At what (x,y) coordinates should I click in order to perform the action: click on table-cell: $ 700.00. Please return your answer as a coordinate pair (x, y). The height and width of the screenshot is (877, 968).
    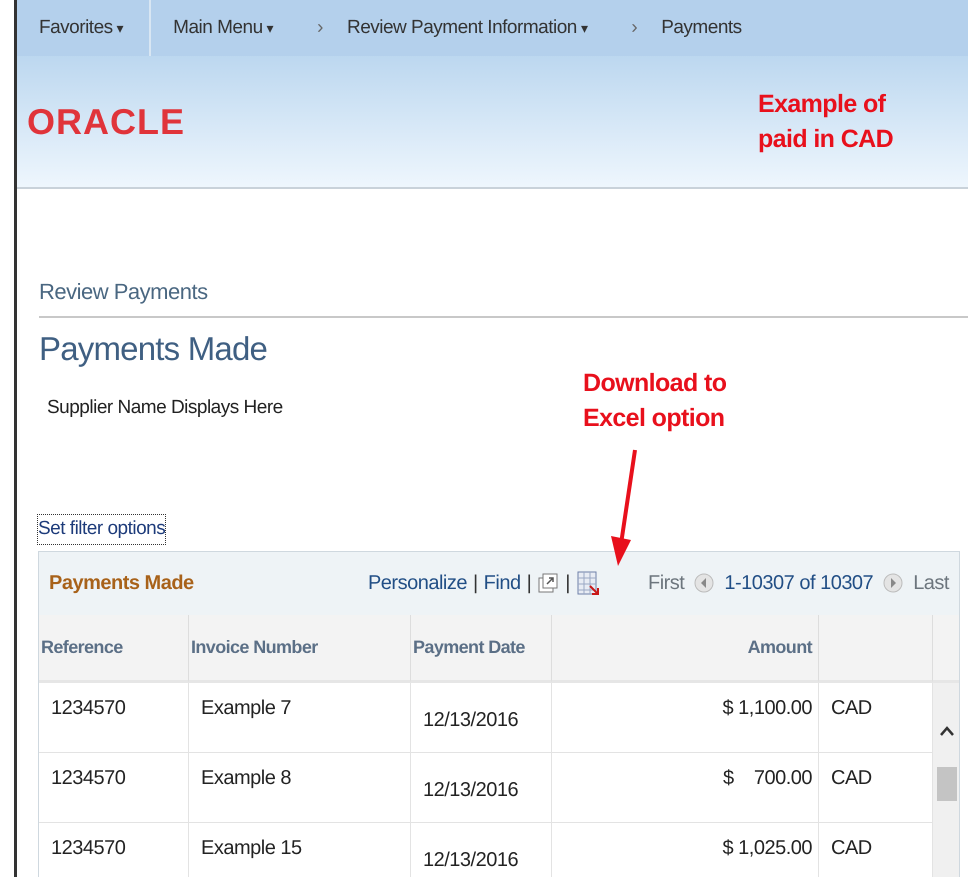
    Looking at the image, I should click on (685, 787).